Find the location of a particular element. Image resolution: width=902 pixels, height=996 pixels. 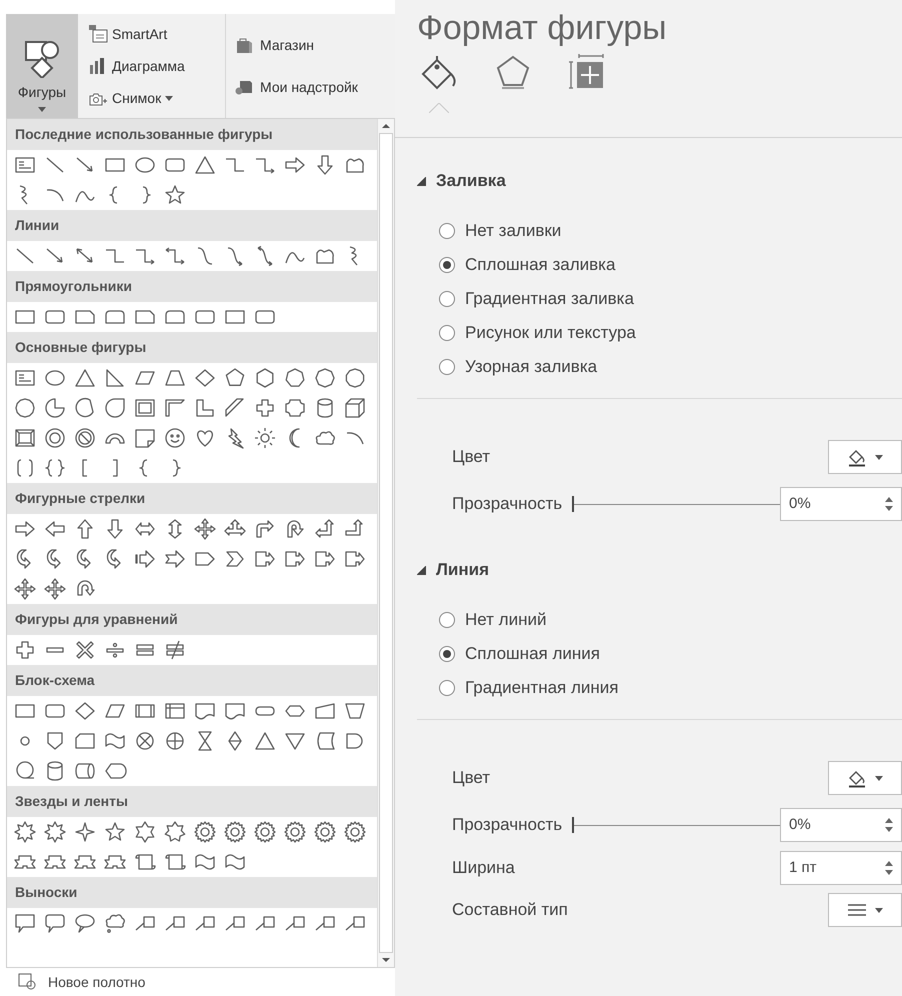

section-header: Выноски is located at coordinates (192, 892).